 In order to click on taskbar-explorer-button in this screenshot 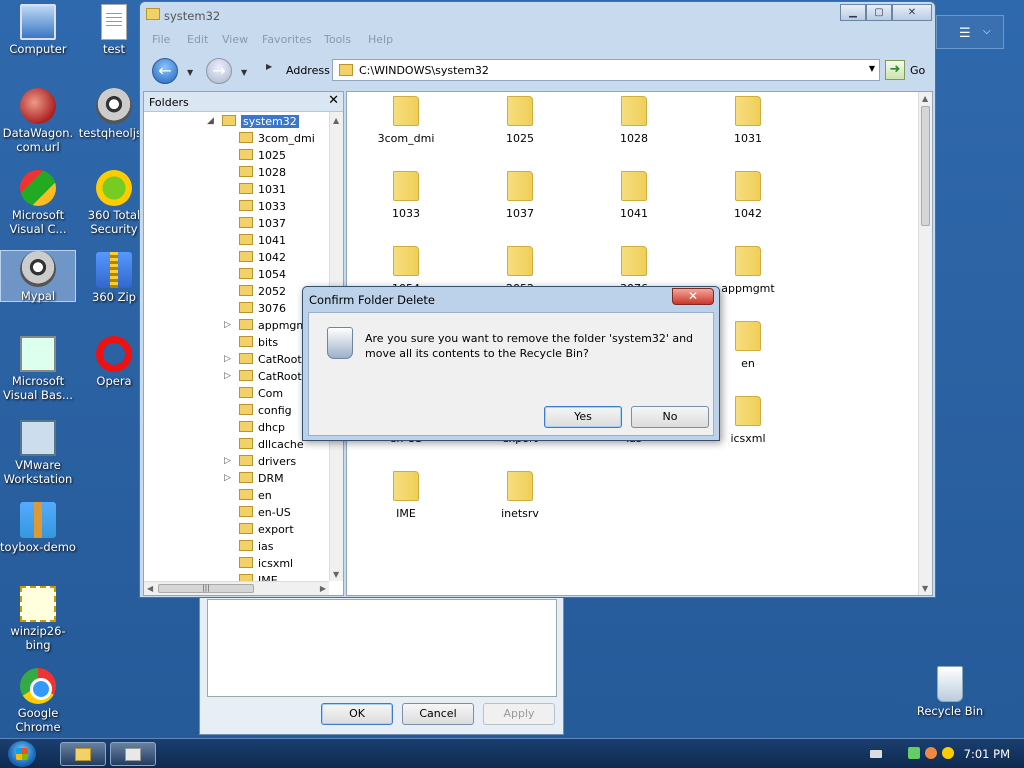, I will do `click(83, 754)`.